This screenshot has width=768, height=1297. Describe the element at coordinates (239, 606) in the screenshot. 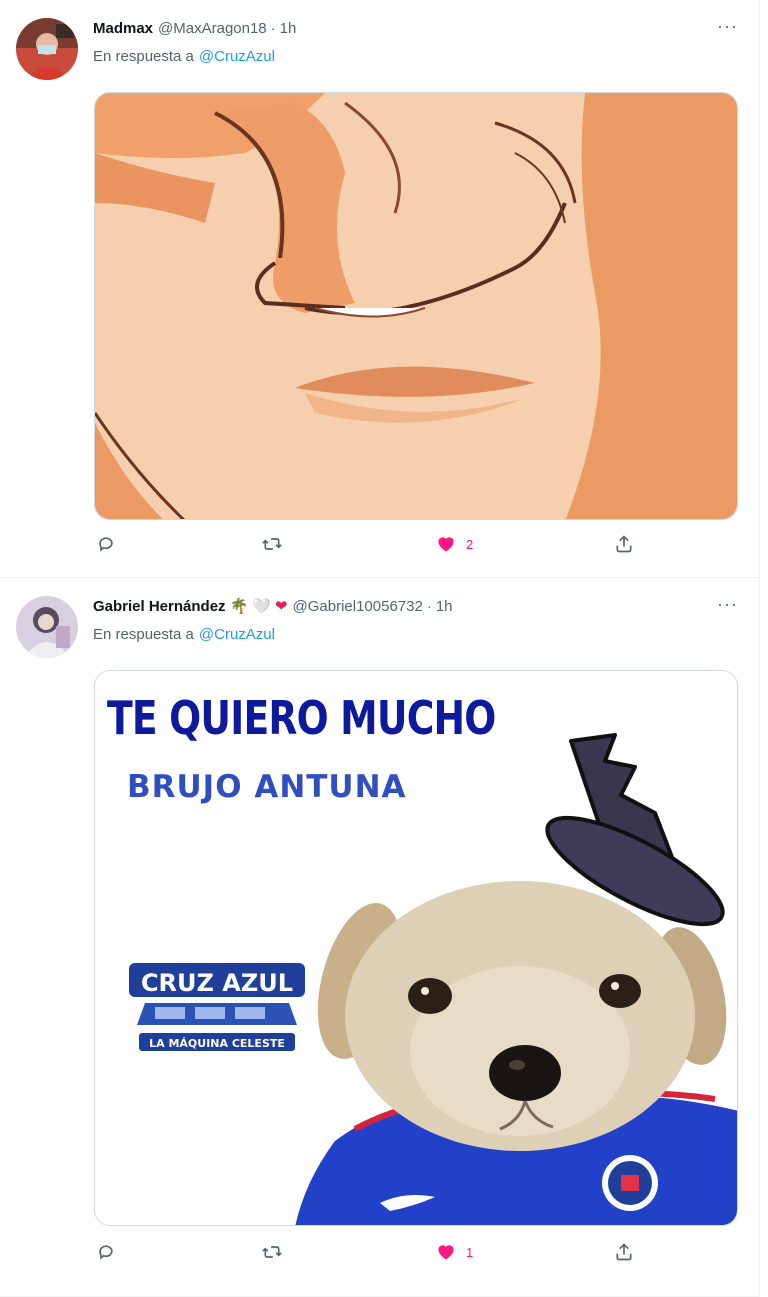

I see `palm-tree-emoji: 🌴` at that location.